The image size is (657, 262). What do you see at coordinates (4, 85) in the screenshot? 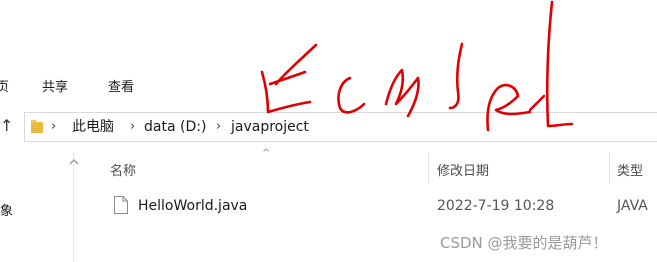
I see `ribbon-tab-home: 页` at bounding box center [4, 85].